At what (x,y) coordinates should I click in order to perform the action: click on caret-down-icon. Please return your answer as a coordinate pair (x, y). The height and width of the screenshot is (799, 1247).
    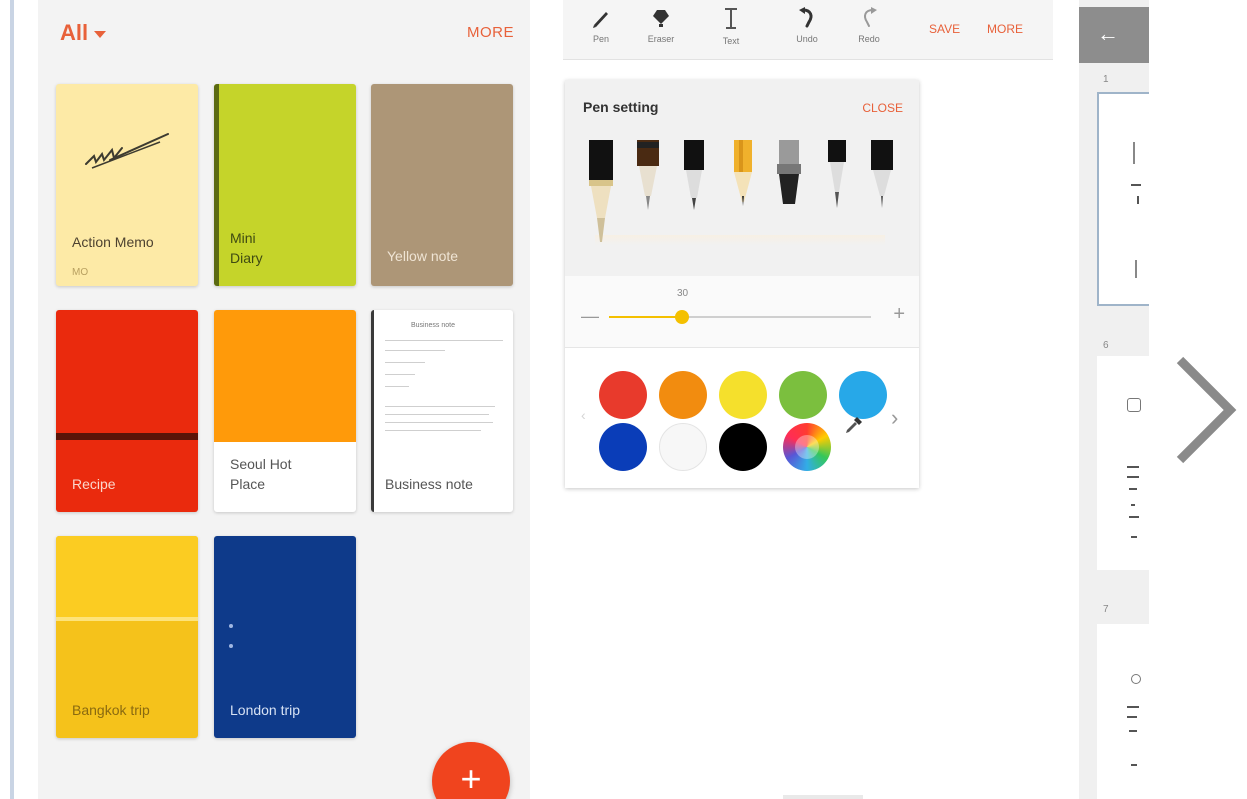
    Looking at the image, I should click on (100, 34).